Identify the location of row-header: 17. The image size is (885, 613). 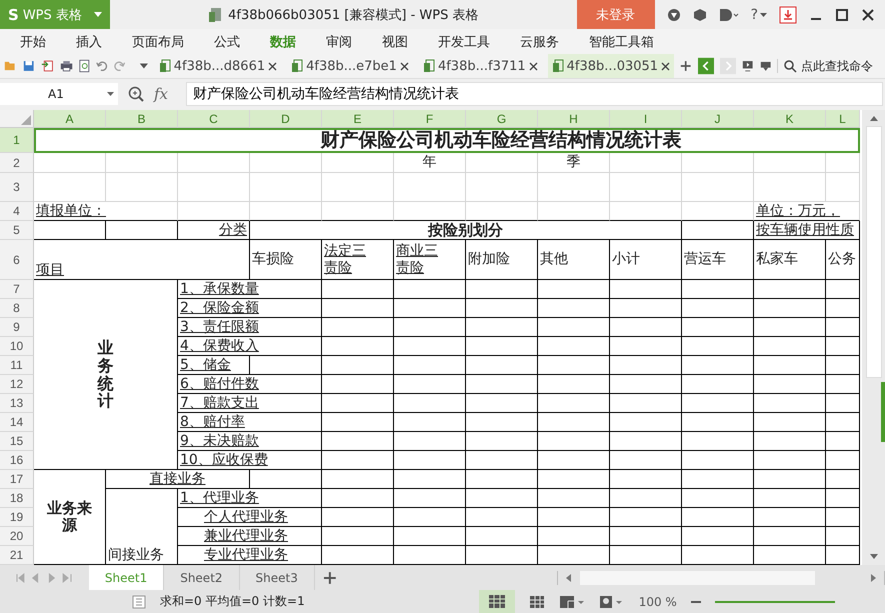
(17, 479).